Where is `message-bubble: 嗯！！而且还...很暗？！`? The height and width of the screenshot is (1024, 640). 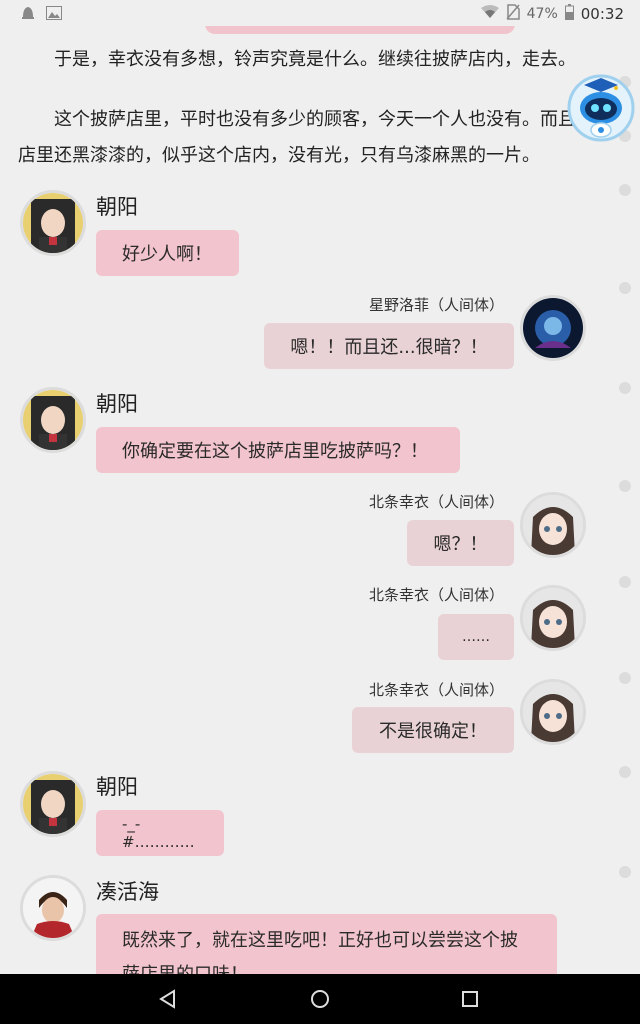 message-bubble: 嗯！！而且还...很暗？！ is located at coordinates (389, 346).